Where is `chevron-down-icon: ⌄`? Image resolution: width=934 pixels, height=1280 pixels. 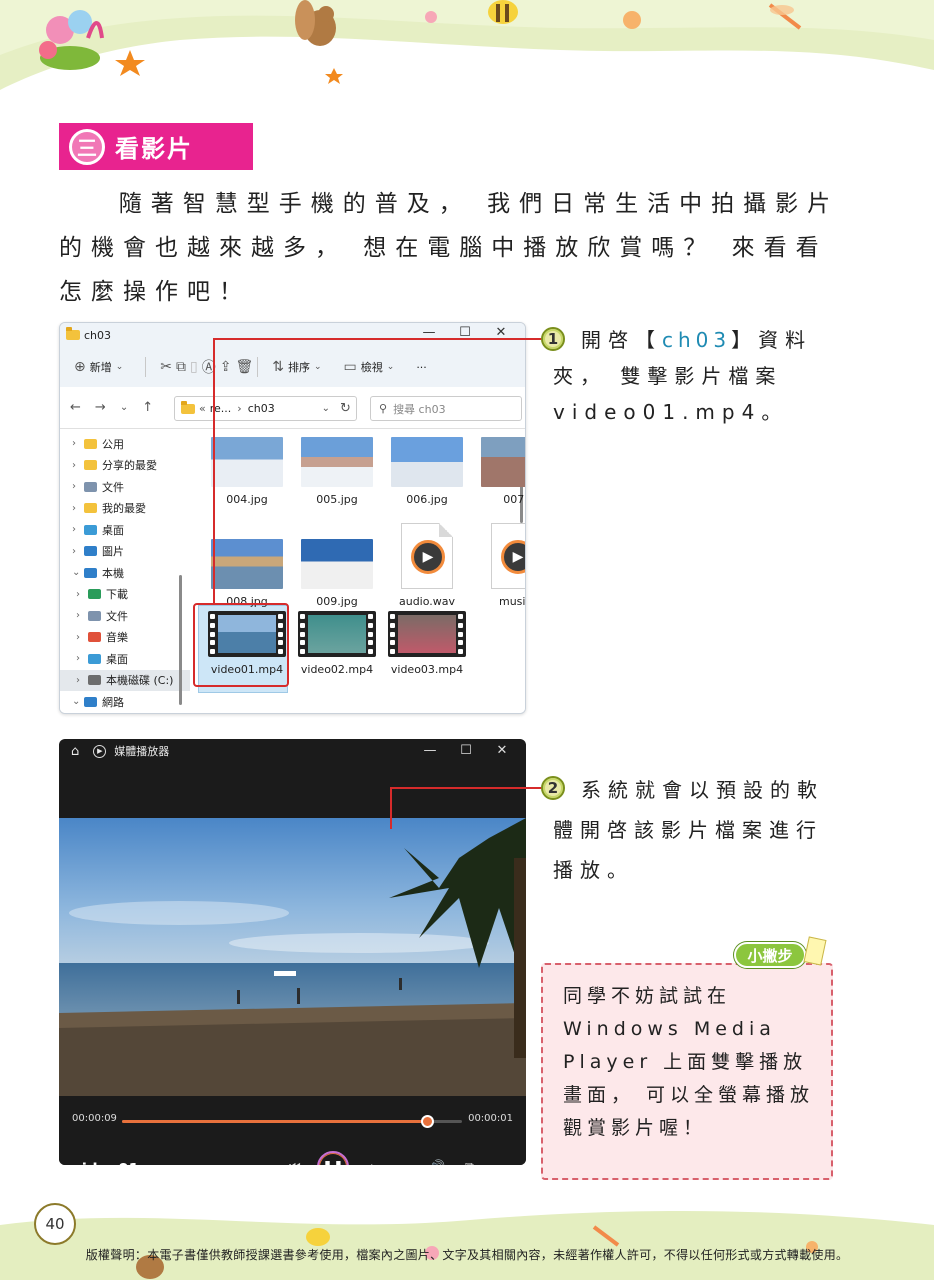
chevron-down-icon: ⌄ is located at coordinates (326, 408).